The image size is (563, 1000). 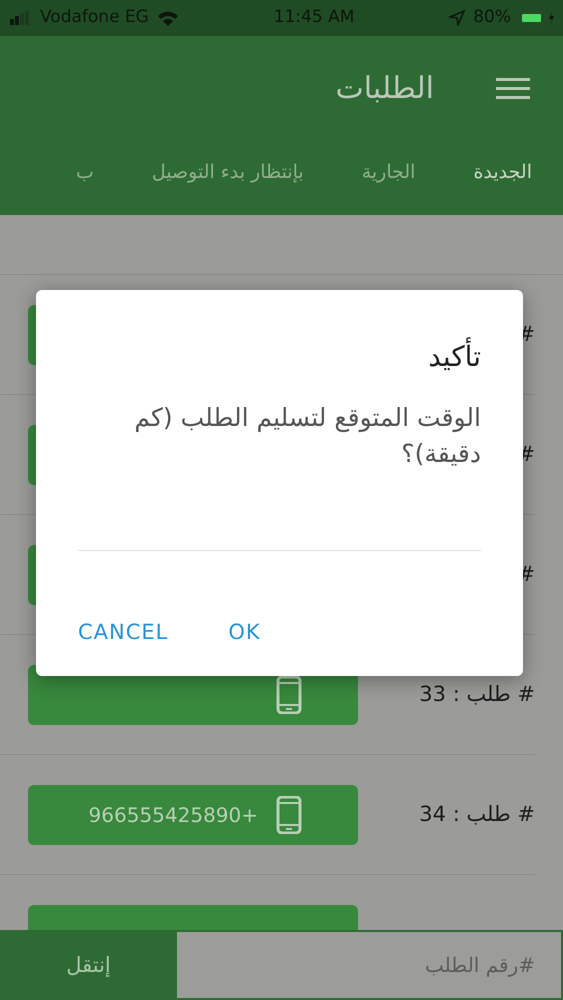 What do you see at coordinates (389, 177) in the screenshot?
I see `tab: الجارية` at bounding box center [389, 177].